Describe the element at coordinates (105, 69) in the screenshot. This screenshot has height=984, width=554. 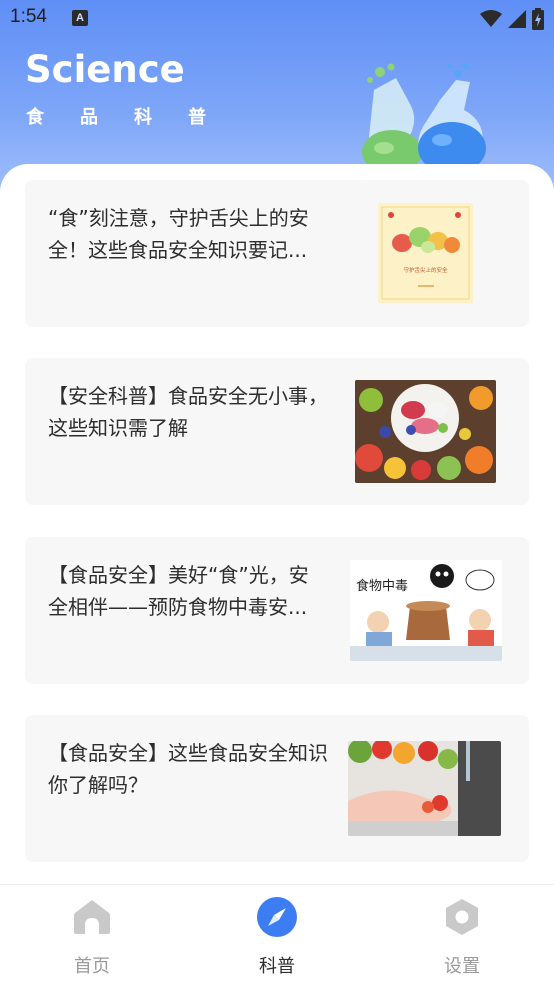
I see `app-title: Science` at that location.